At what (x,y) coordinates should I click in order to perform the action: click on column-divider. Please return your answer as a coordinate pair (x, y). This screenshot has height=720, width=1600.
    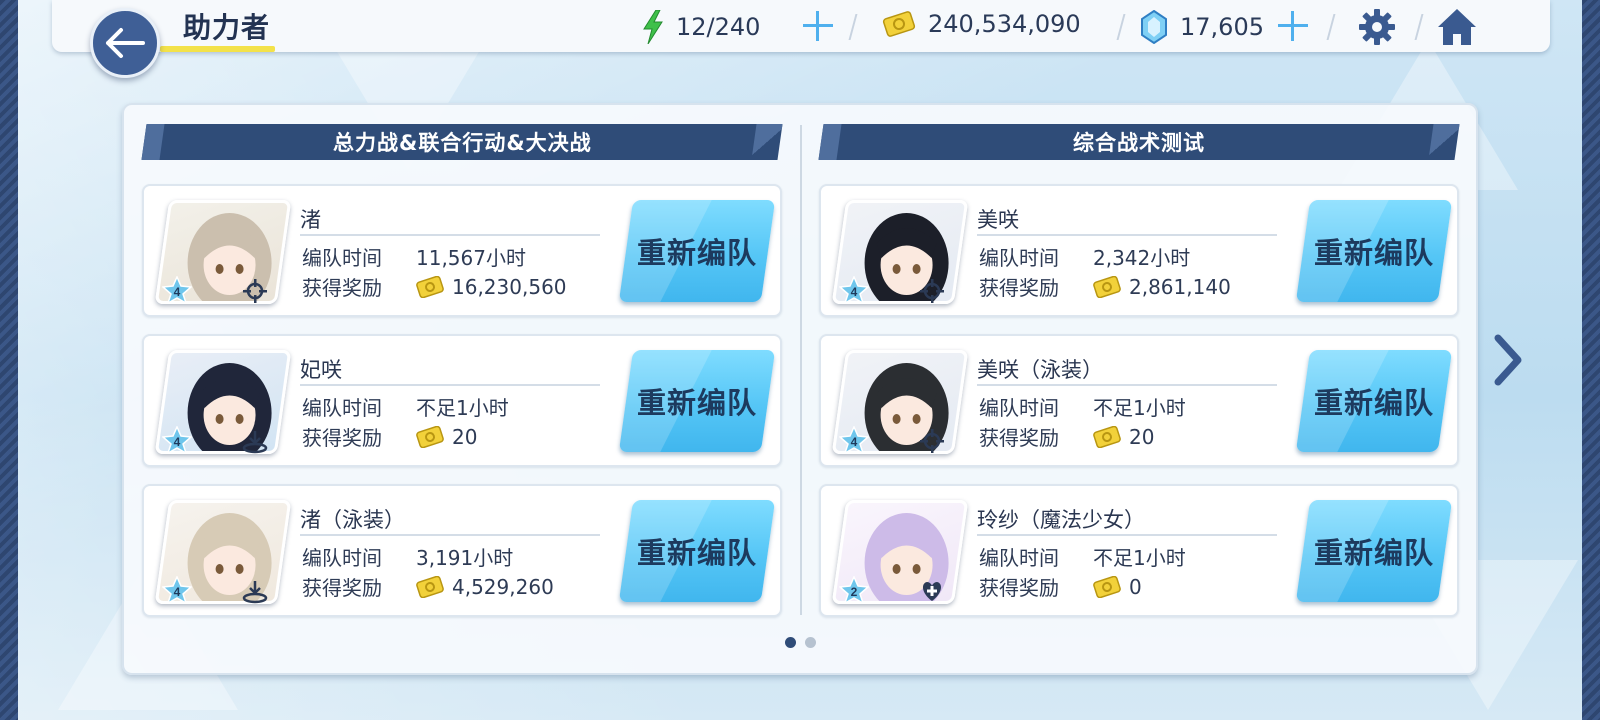
    Looking at the image, I should click on (801, 370).